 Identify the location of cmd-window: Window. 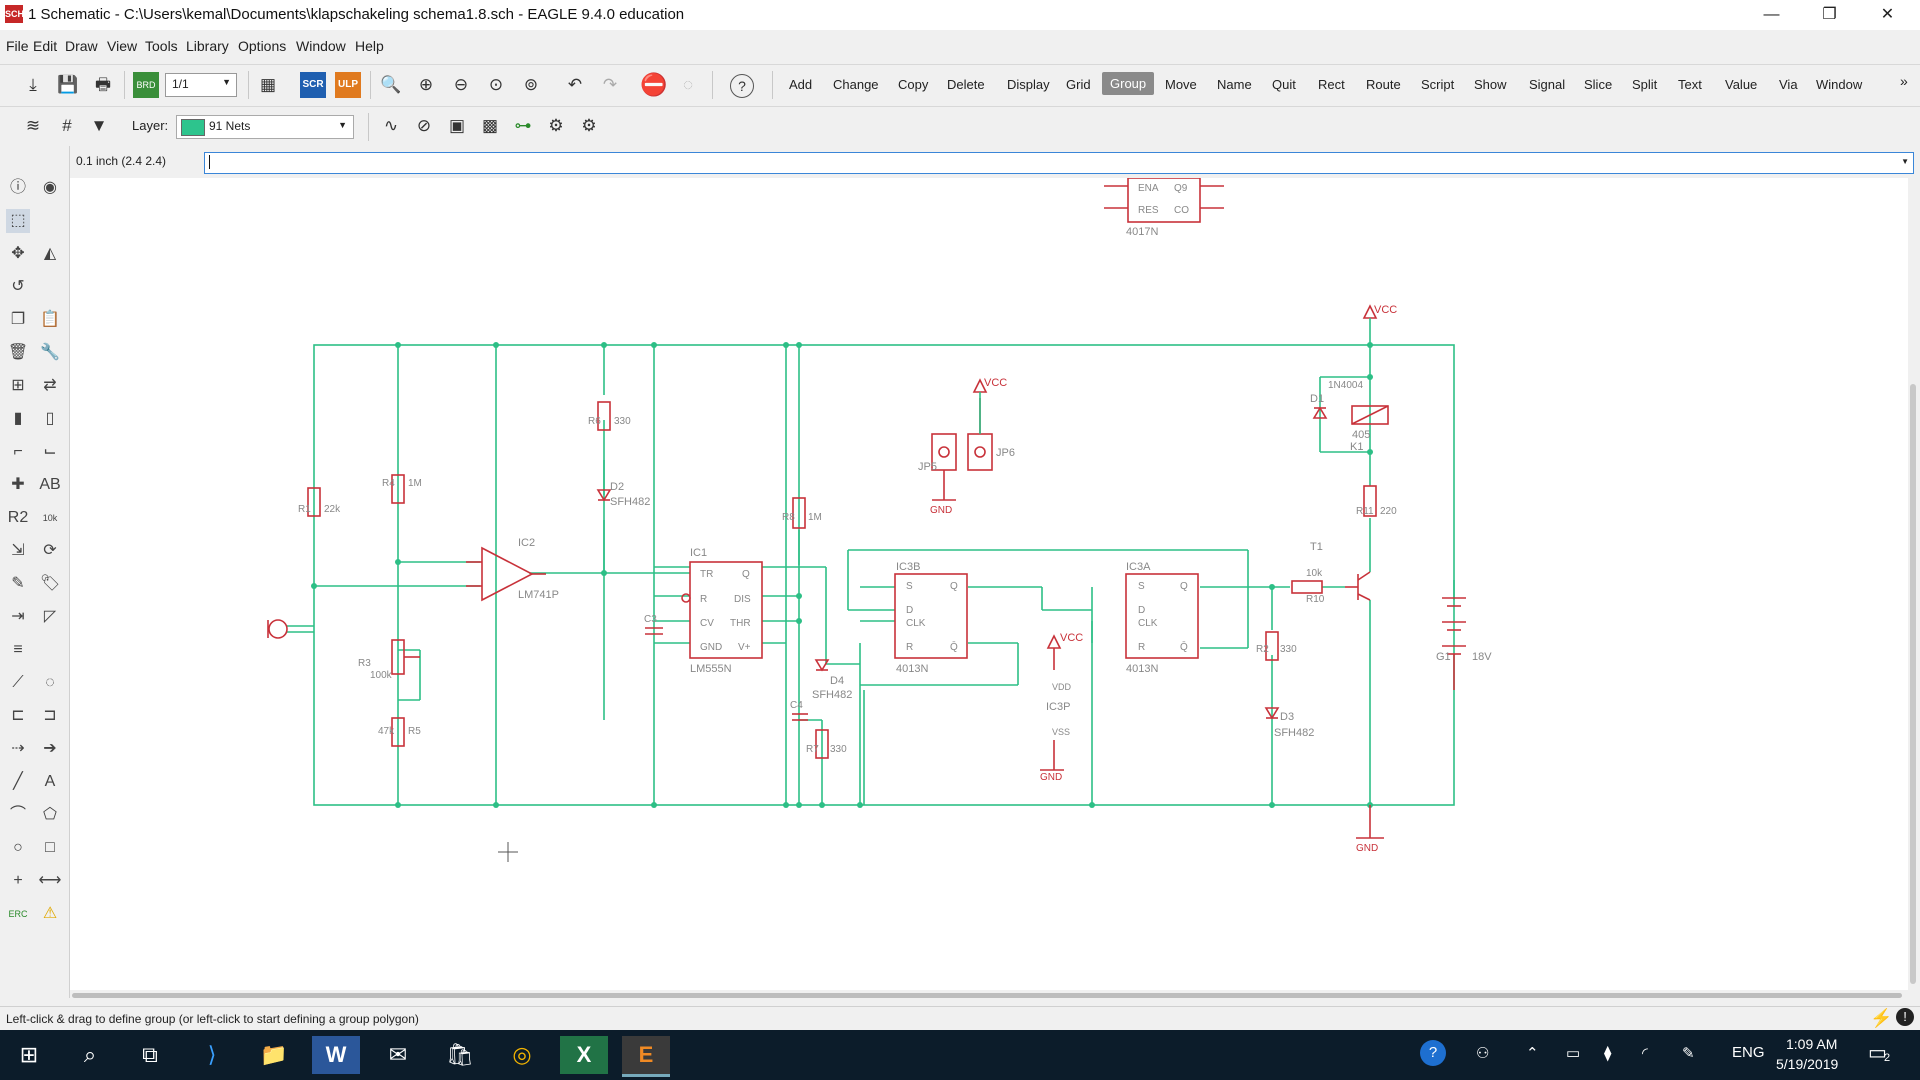
(1839, 84).